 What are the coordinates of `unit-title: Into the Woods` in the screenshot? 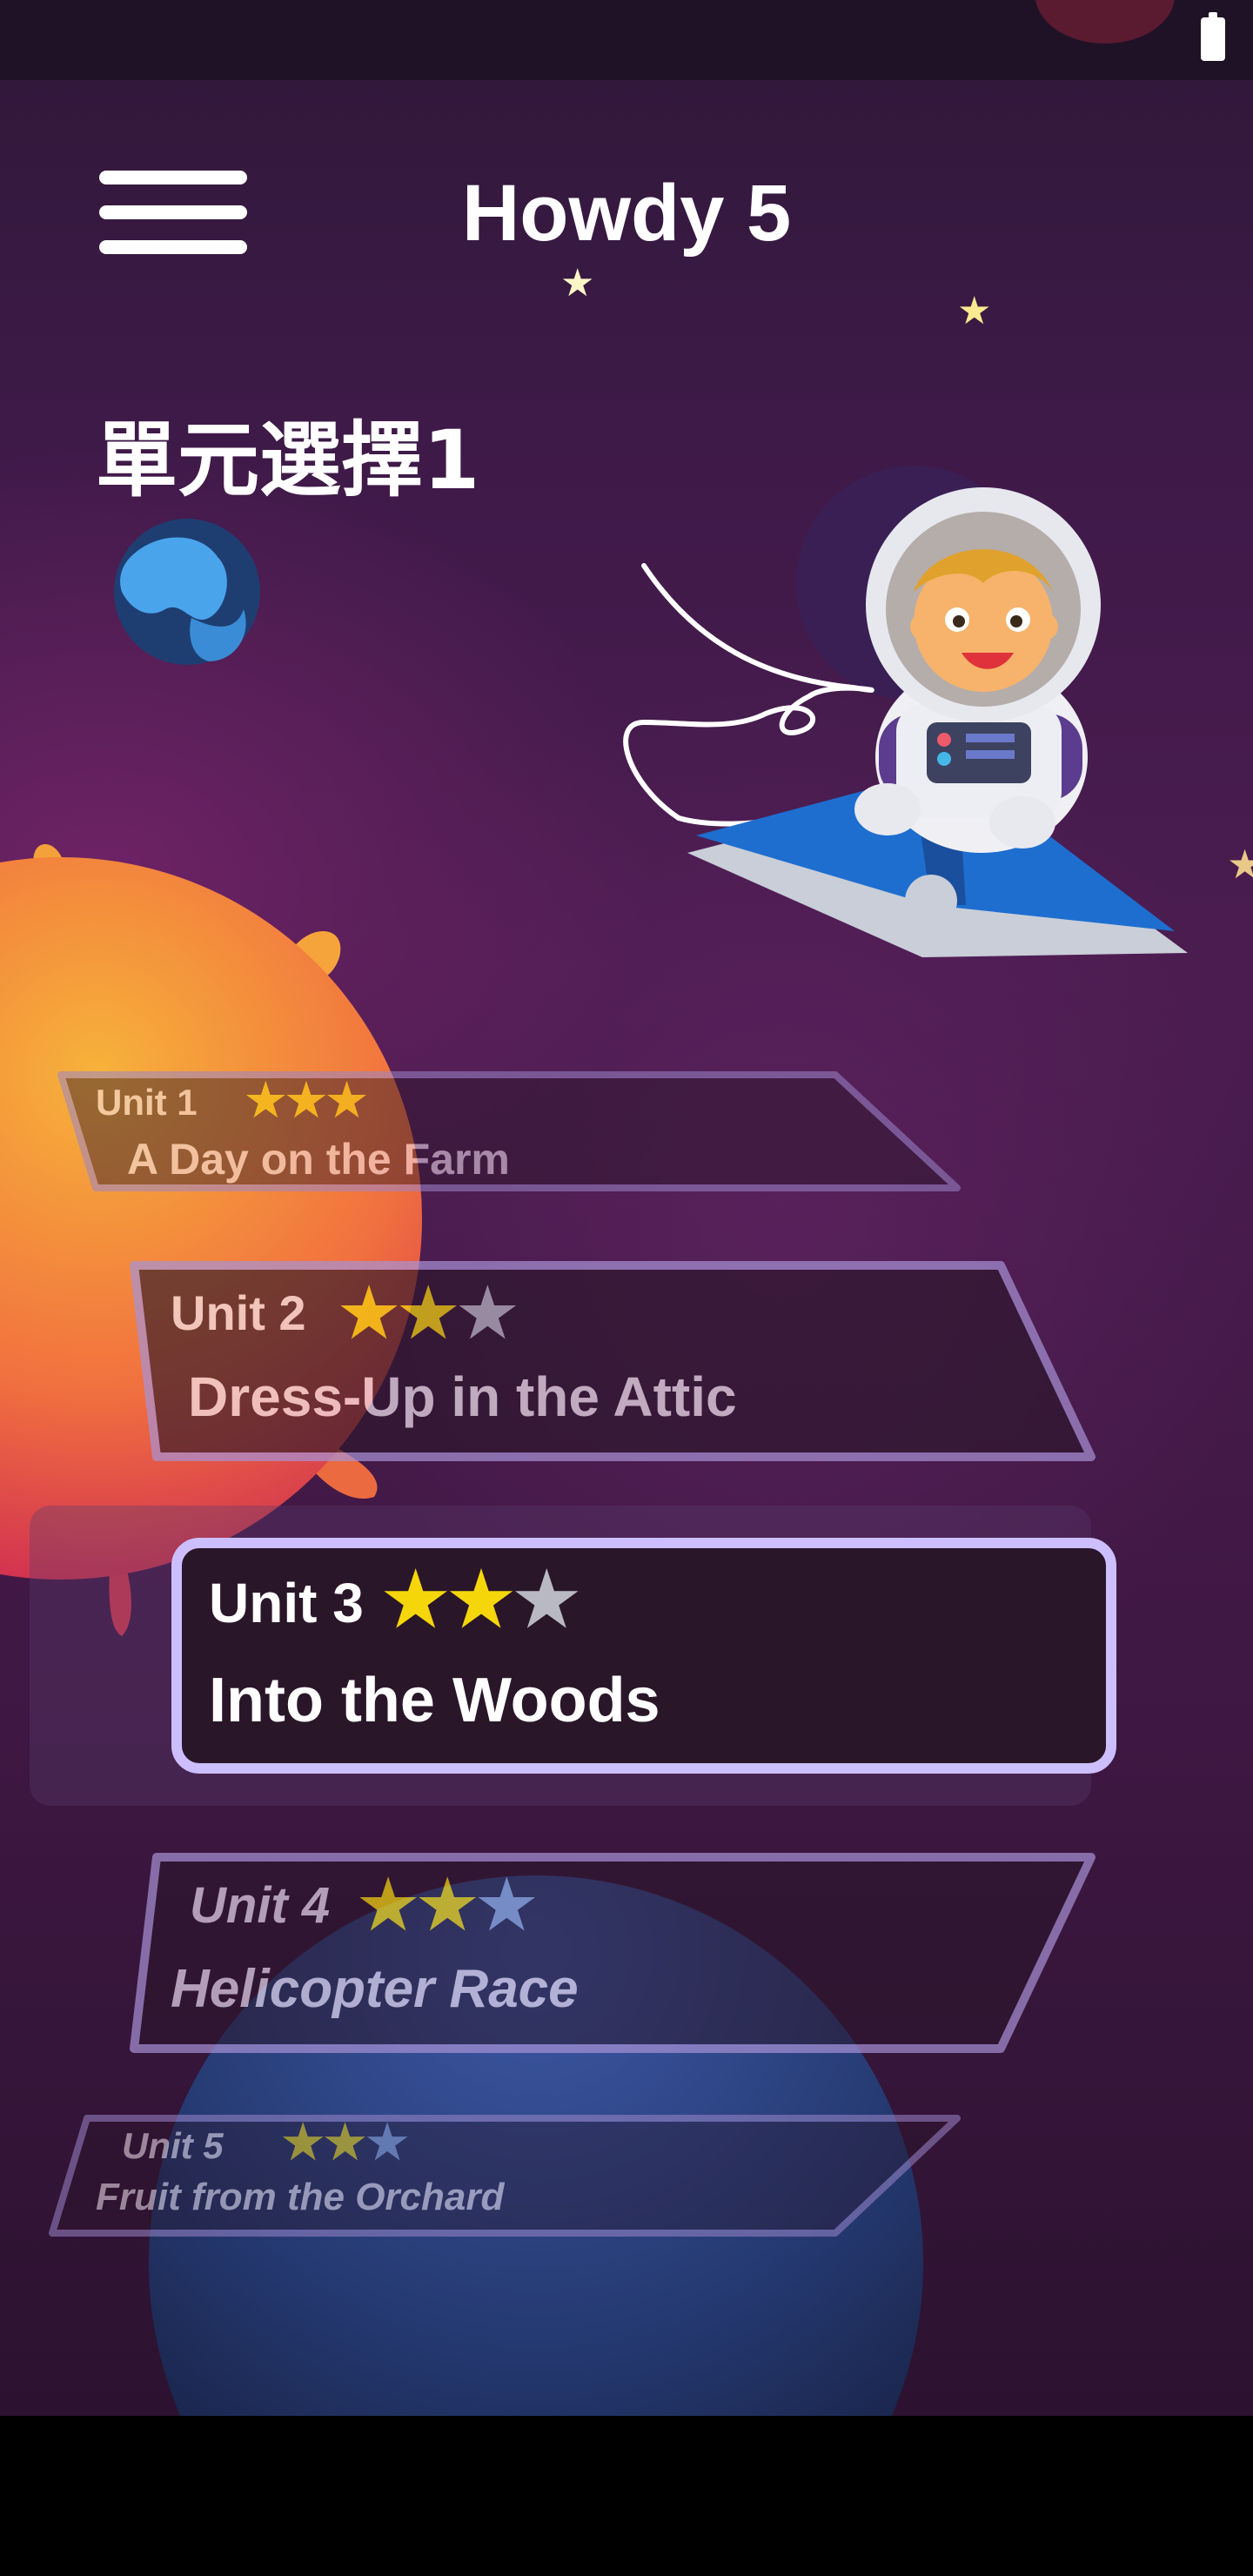 It's located at (434, 1701).